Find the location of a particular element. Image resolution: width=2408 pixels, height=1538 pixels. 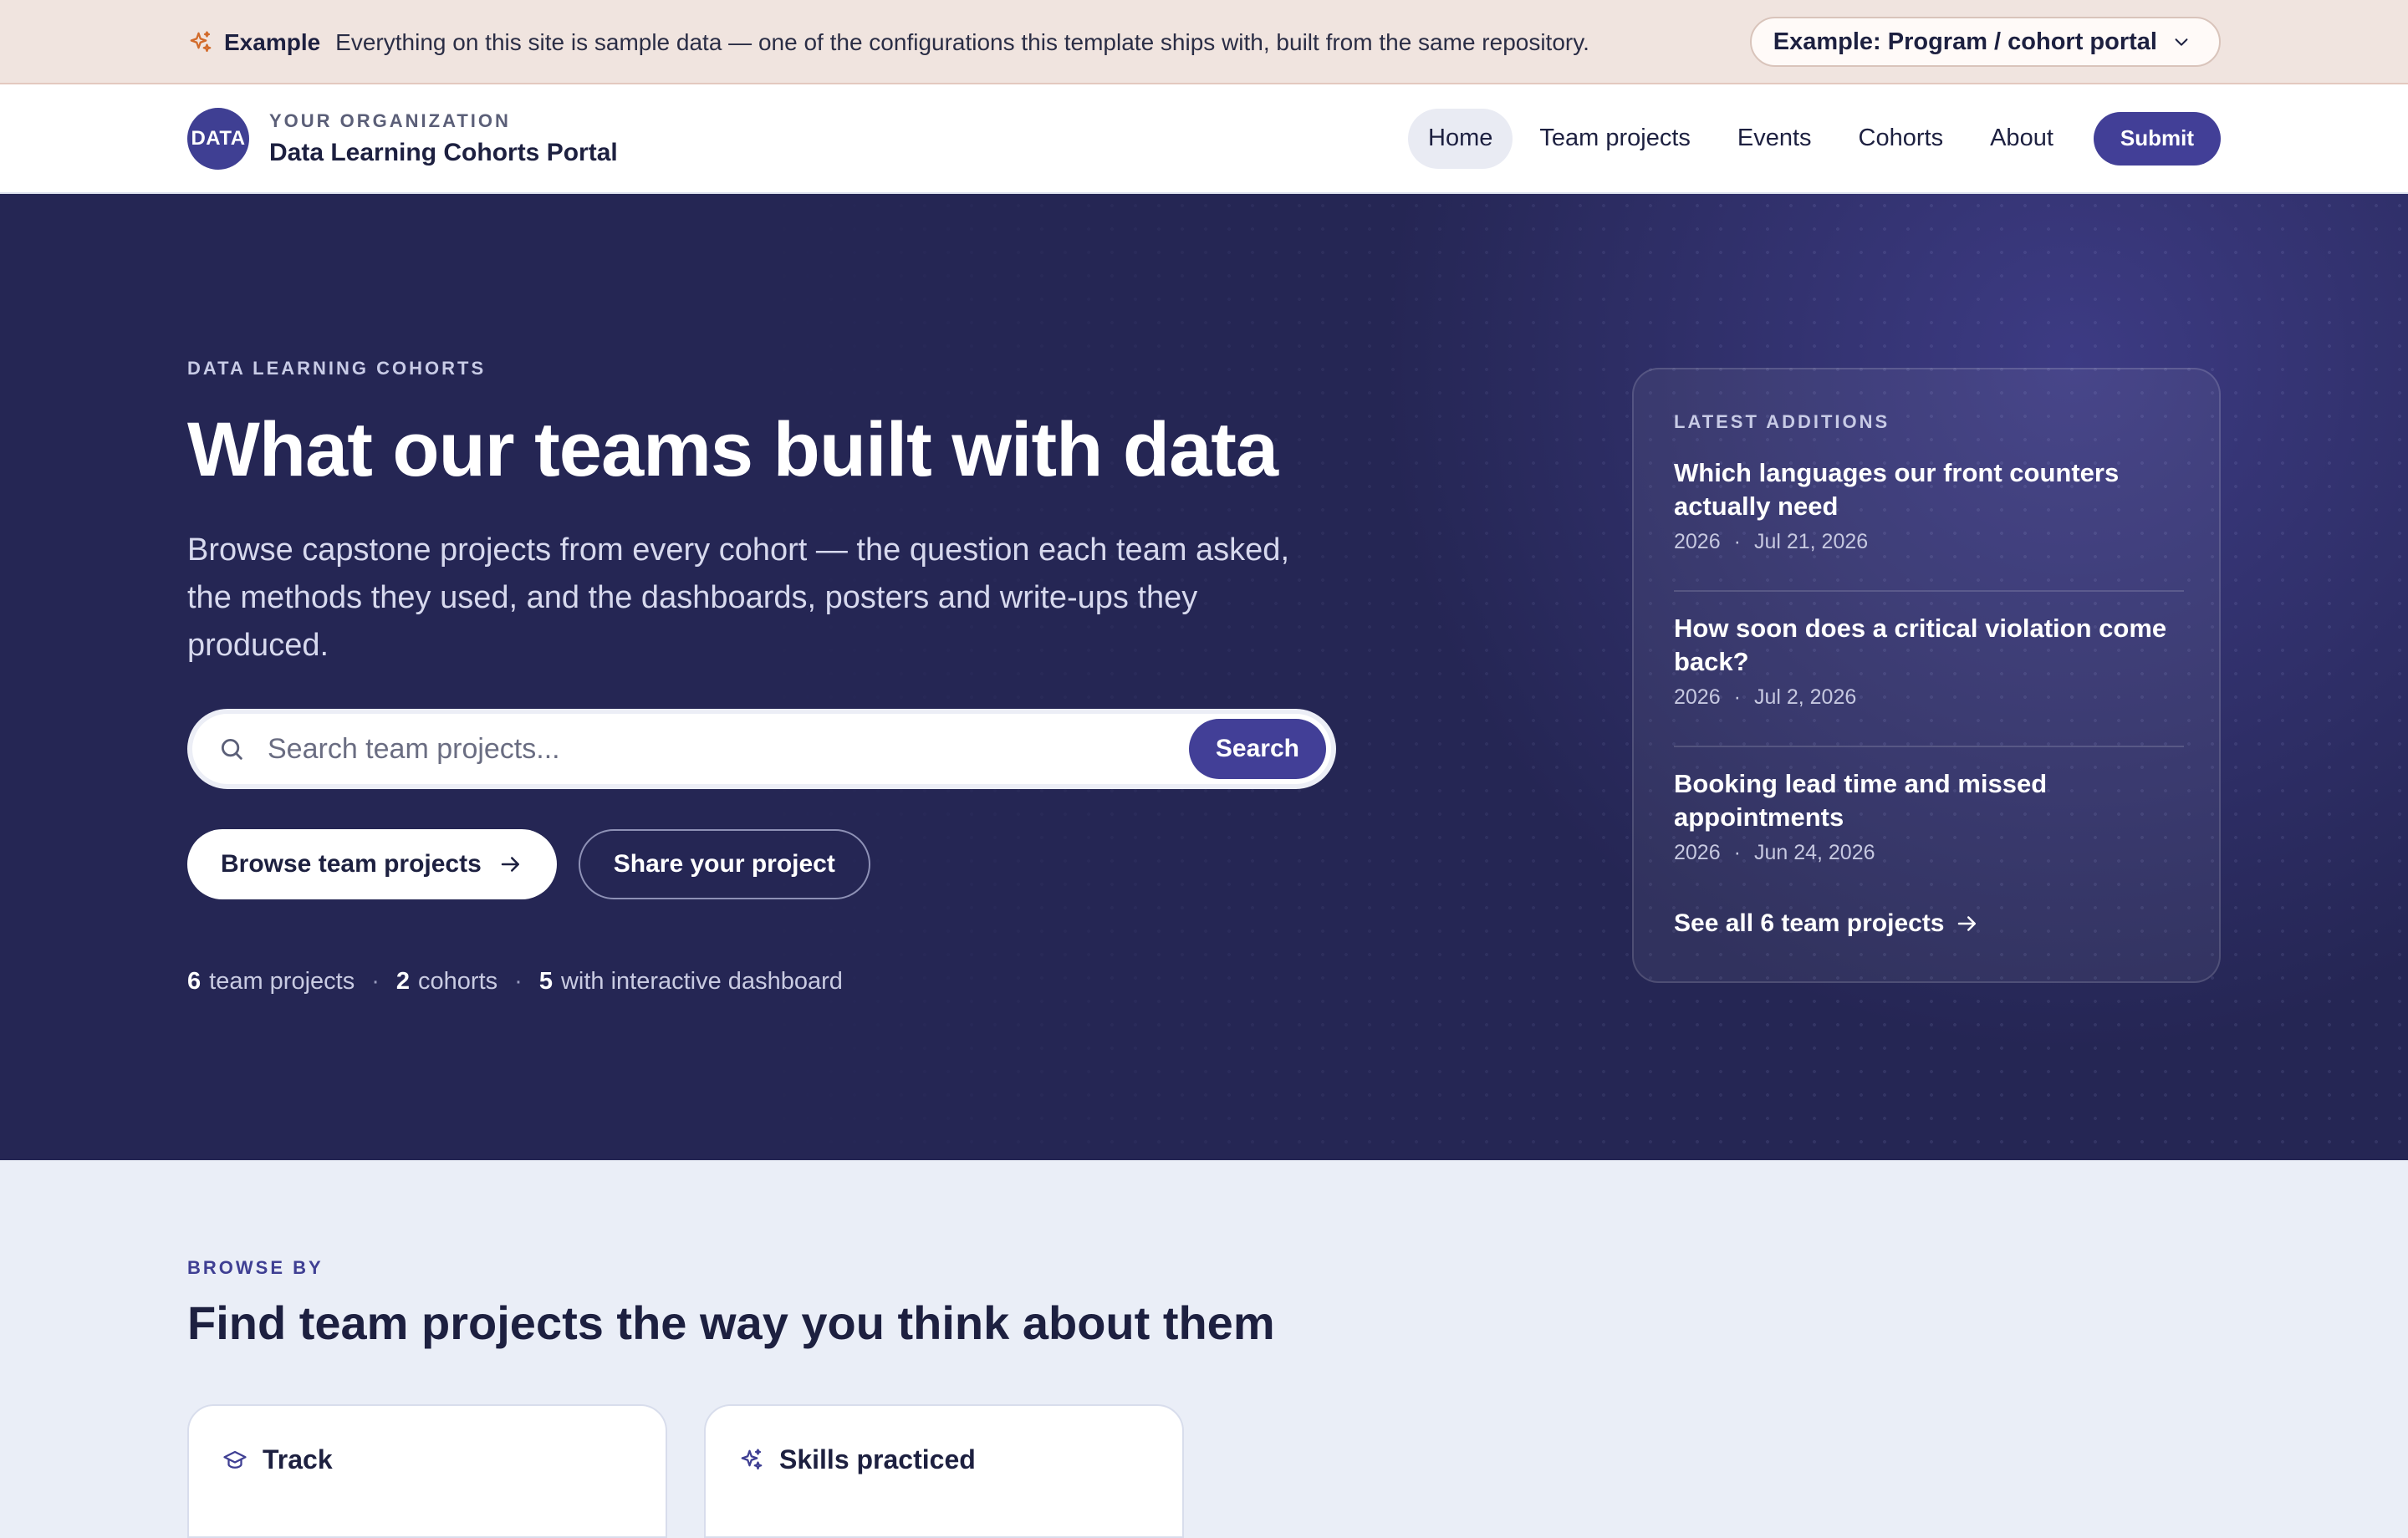

hero-eyebrow: DATA LEARNING COHORTS is located at coordinates (337, 369).